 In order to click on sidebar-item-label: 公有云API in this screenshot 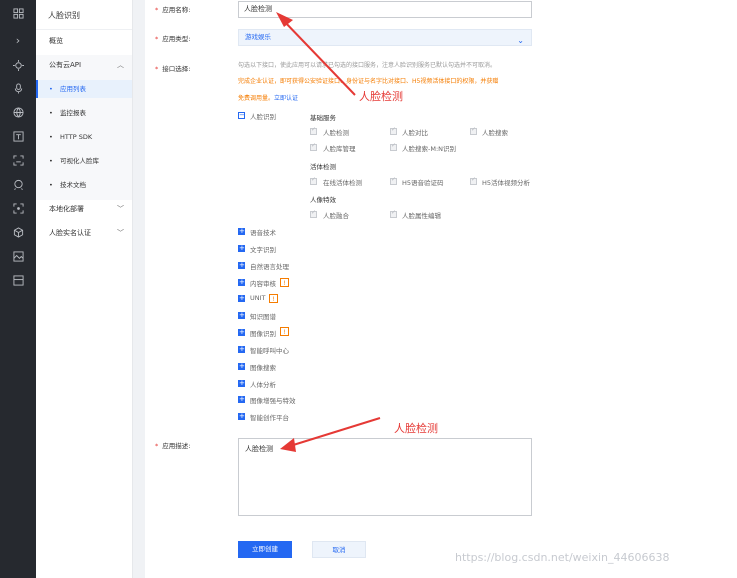, I will do `click(65, 65)`.